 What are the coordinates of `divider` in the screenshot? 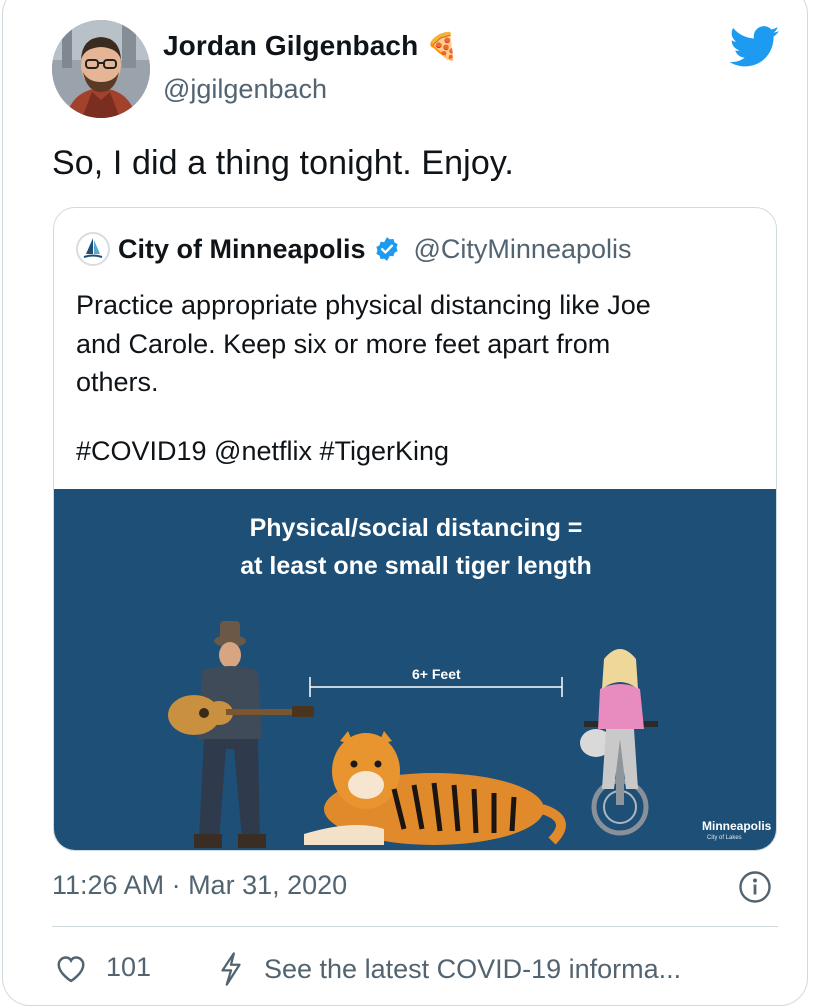 It's located at (415, 926).